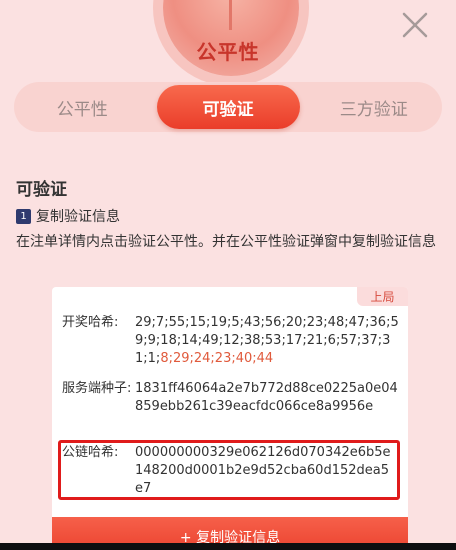  I want to click on step-header: 1 复制验证信息, so click(68, 216).